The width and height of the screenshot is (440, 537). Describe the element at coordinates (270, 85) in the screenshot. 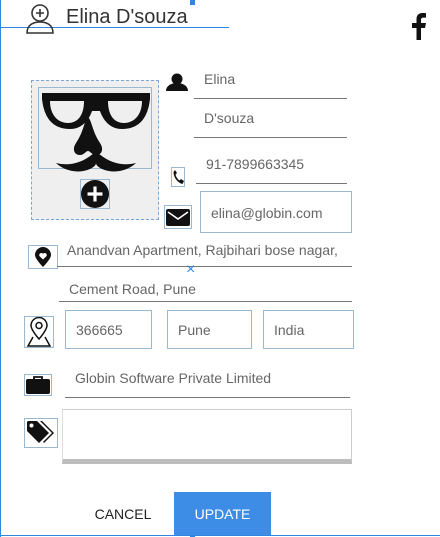

I see `first-name-field: Elina` at that location.